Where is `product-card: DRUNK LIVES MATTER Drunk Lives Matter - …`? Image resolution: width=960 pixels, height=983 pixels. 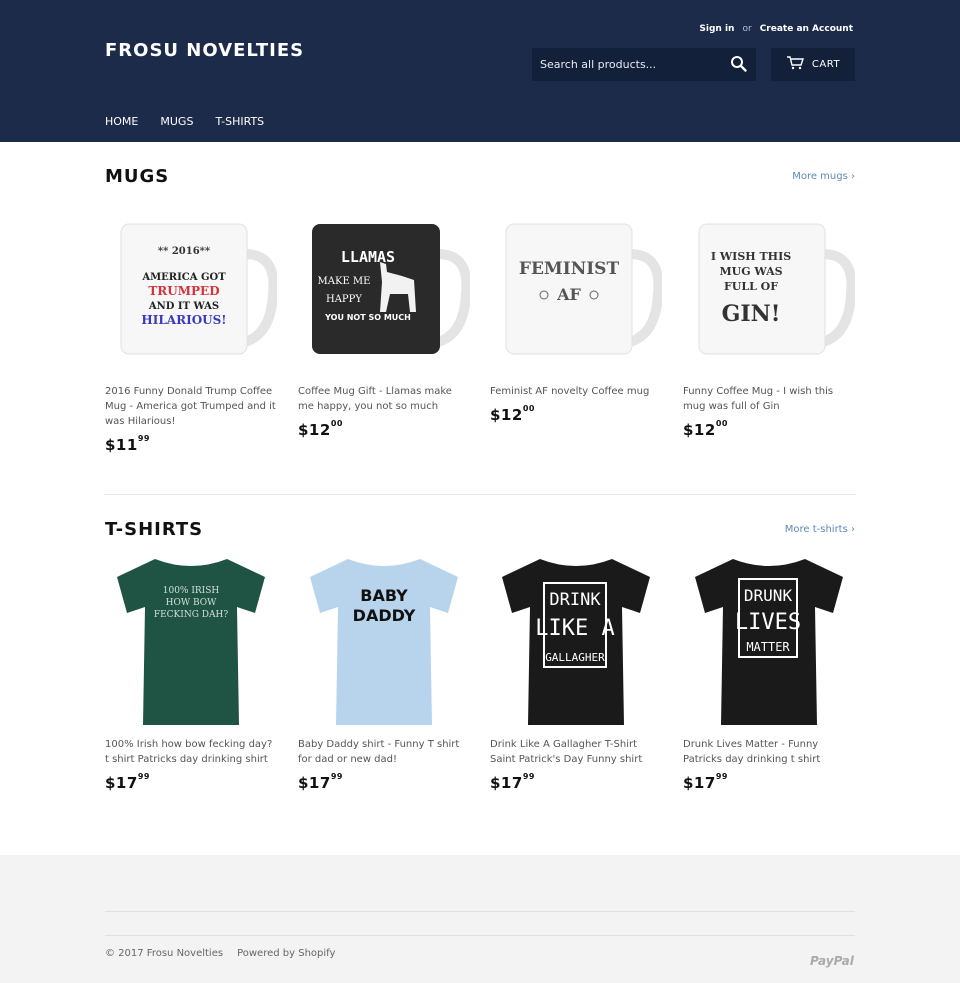 product-card: DRUNK LIVES MATTER Drunk Lives Matter - … is located at coordinates (769, 673).